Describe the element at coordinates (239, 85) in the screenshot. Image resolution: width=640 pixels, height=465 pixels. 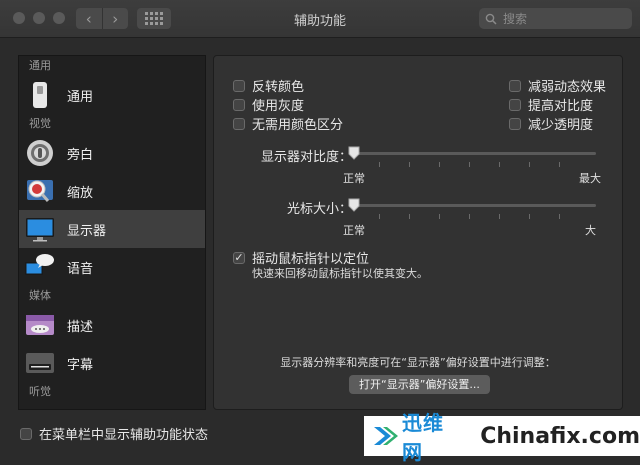
I see `invert-colors-checkbox` at that location.